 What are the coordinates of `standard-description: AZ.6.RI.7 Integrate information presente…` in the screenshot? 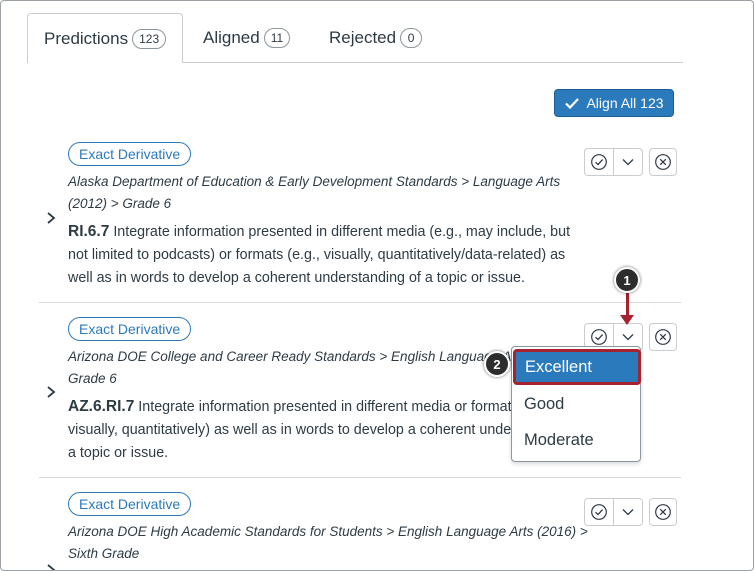 It's located at (301, 430).